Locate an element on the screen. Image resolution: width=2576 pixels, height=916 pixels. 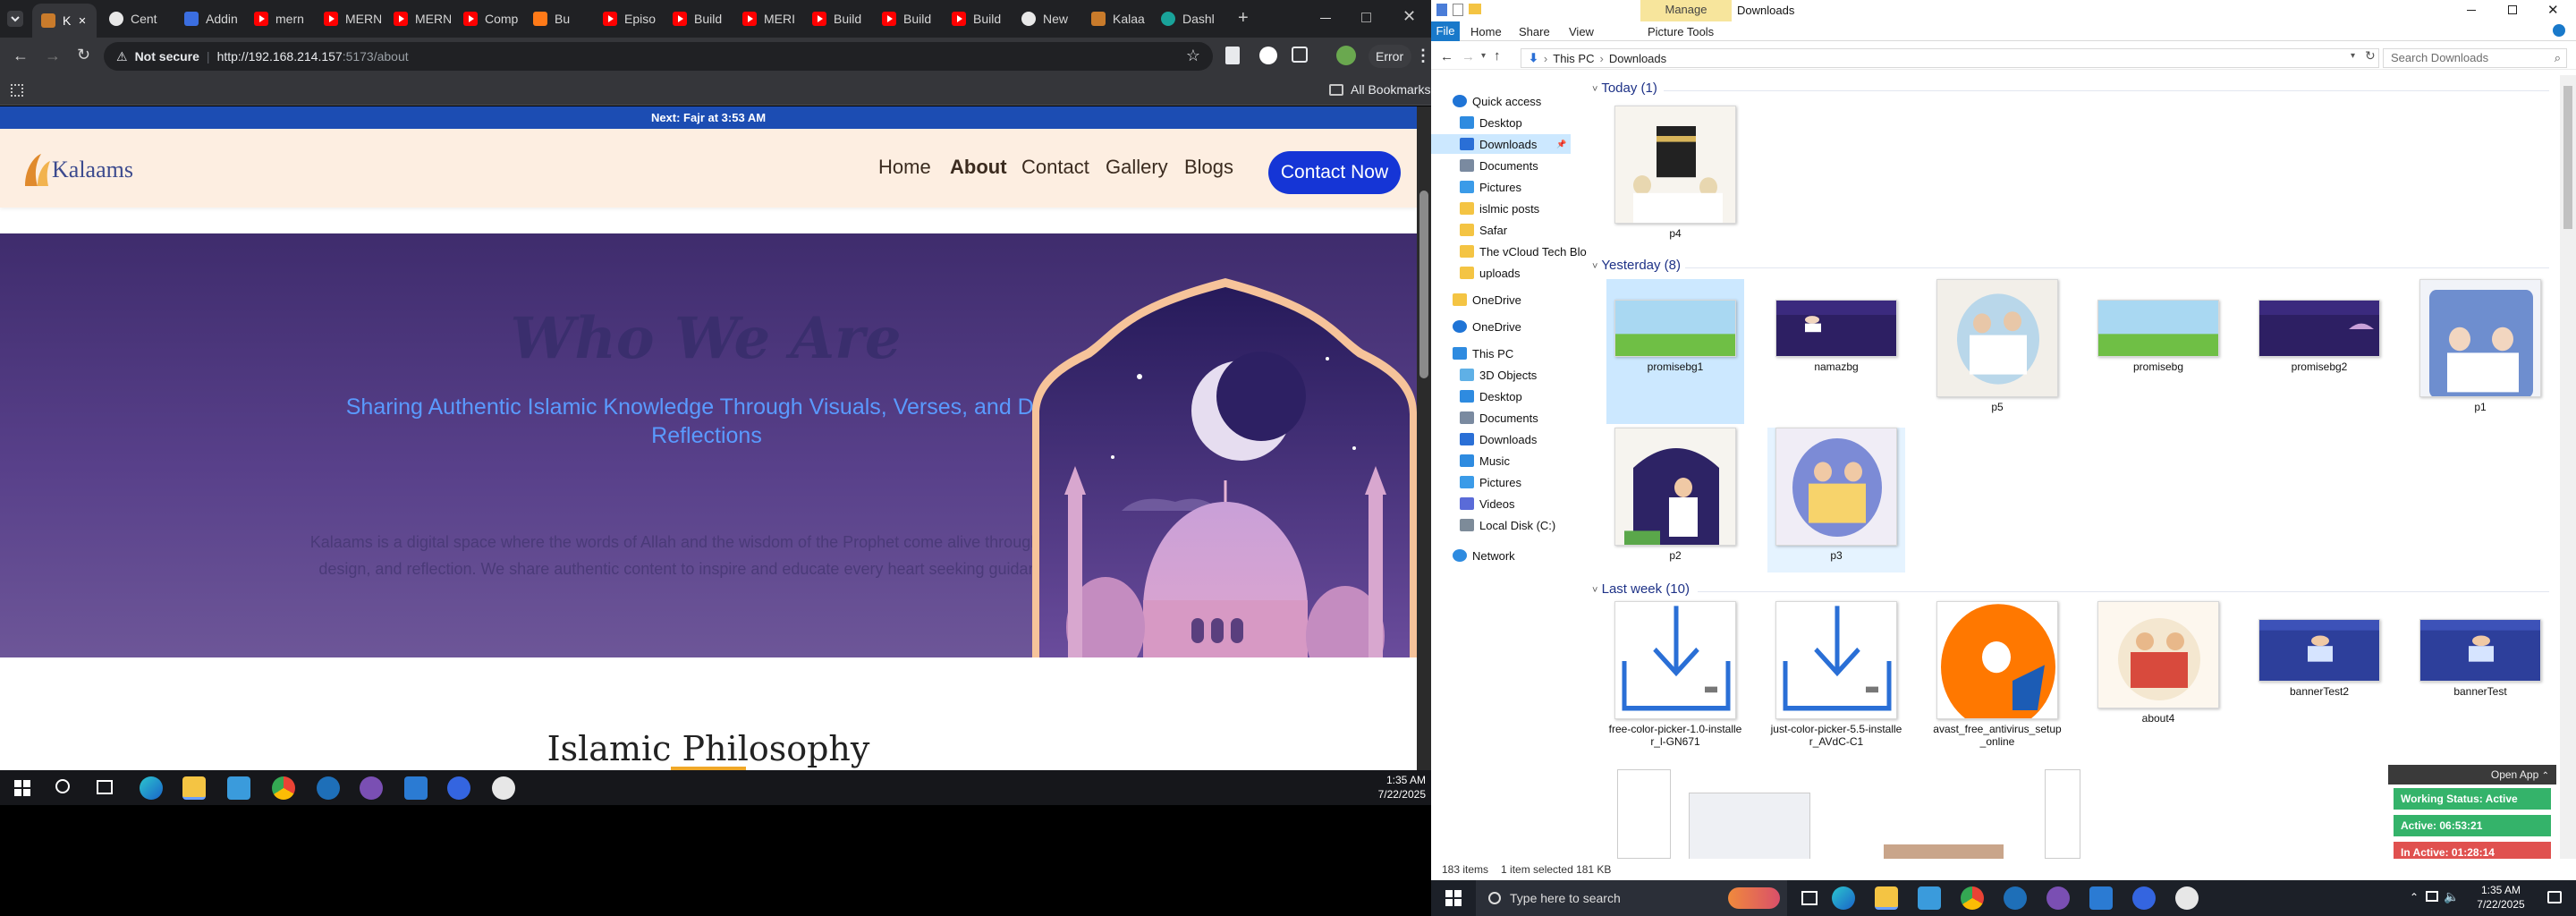
group-today: ˅ Today (1) is located at coordinates (1624, 88).